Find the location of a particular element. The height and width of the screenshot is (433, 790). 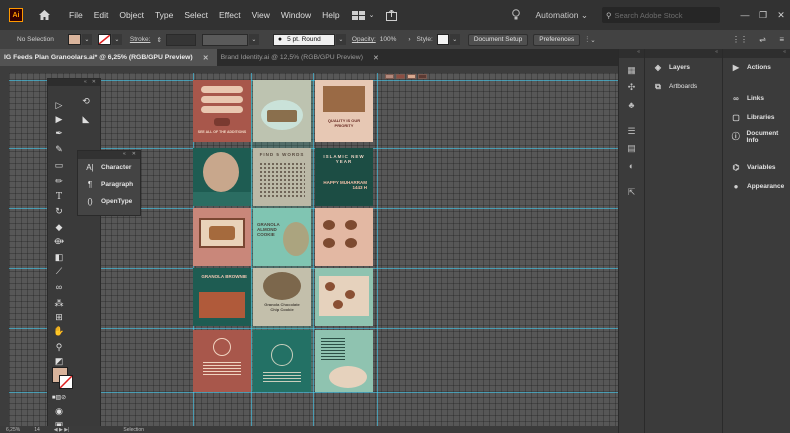

libraries-panel-item: ▢ Libraries is located at coordinates (756, 117).